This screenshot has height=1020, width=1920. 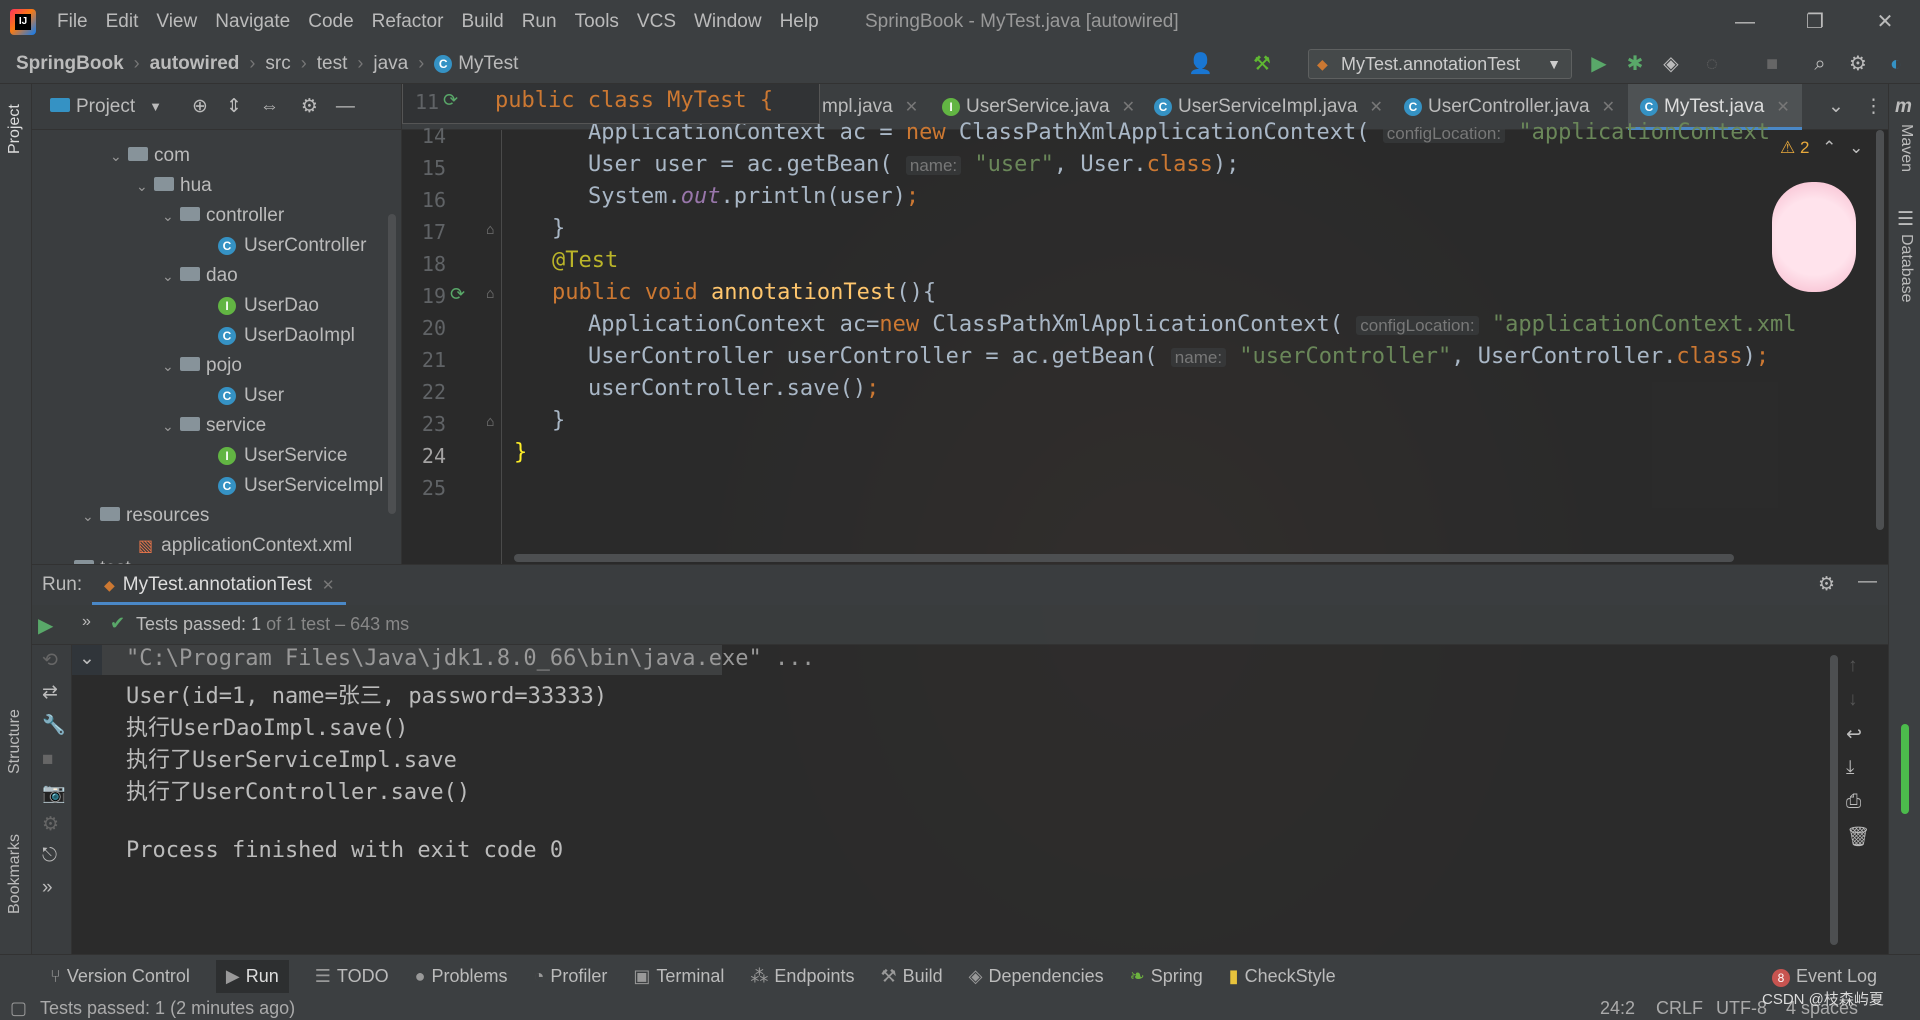 What do you see at coordinates (1905, 769) in the screenshot?
I see `memory-indicator` at bounding box center [1905, 769].